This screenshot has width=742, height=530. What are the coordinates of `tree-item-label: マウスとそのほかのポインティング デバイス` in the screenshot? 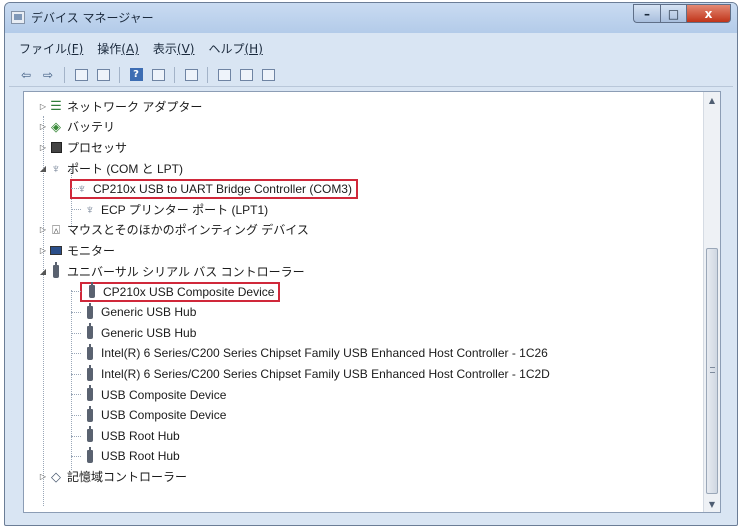 It's located at (188, 230).